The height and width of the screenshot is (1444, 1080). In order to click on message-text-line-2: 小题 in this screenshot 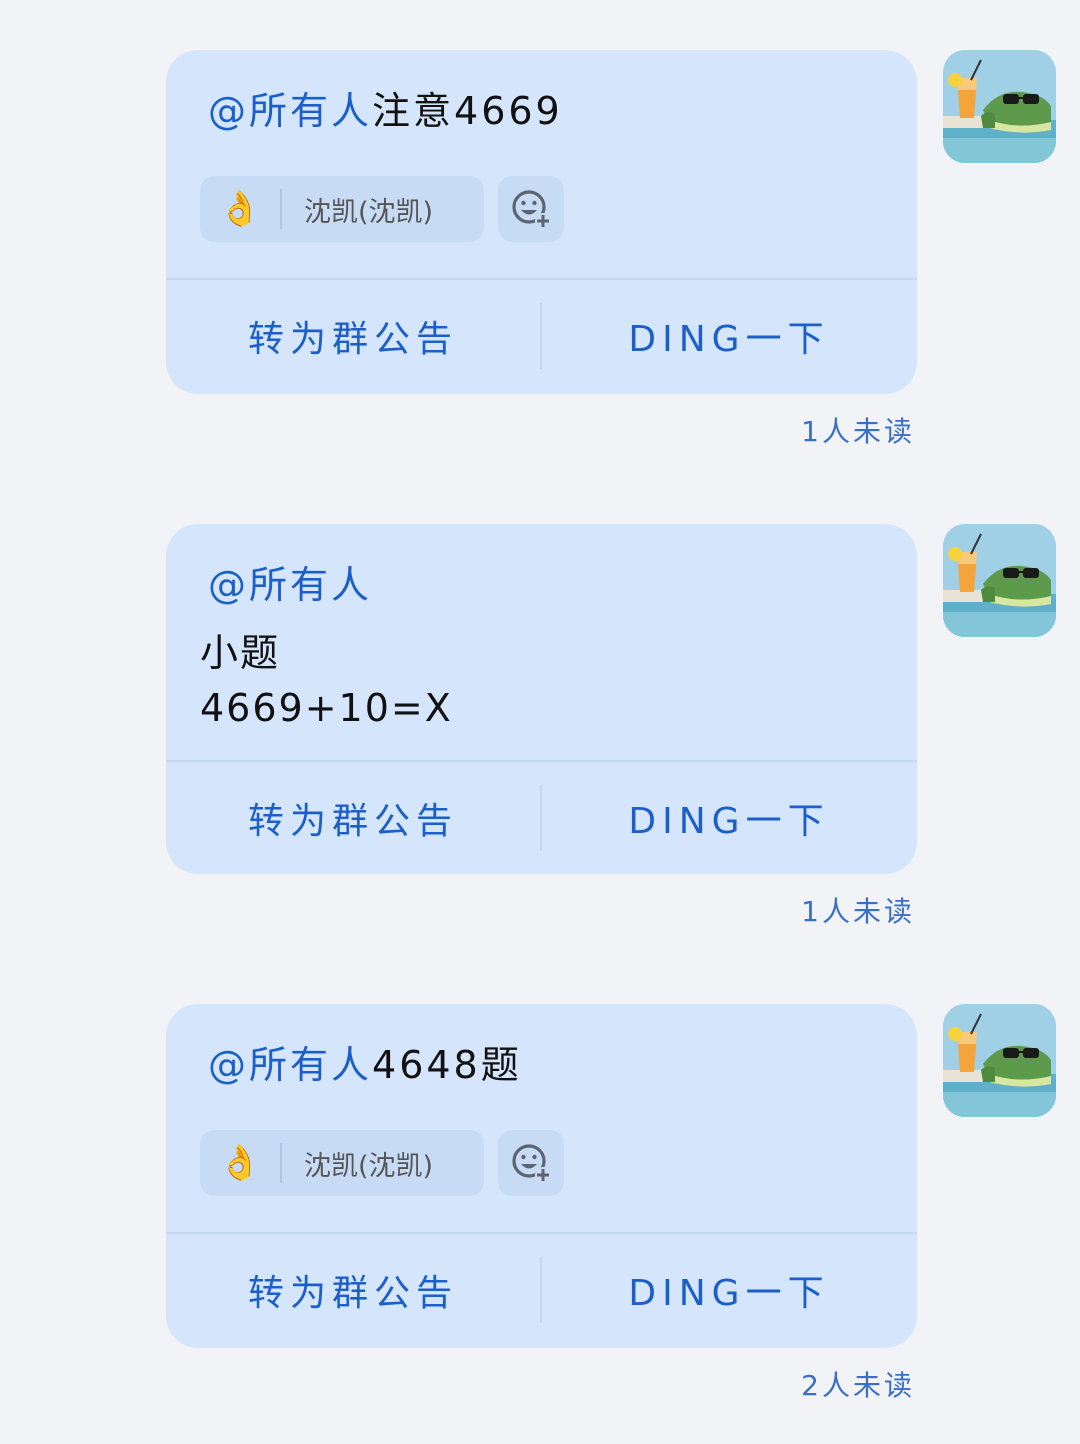, I will do `click(240, 653)`.